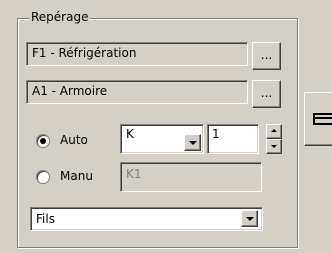 This screenshot has height=253, width=332. Describe the element at coordinates (74, 140) in the screenshot. I see `auto-label: Auto` at that location.